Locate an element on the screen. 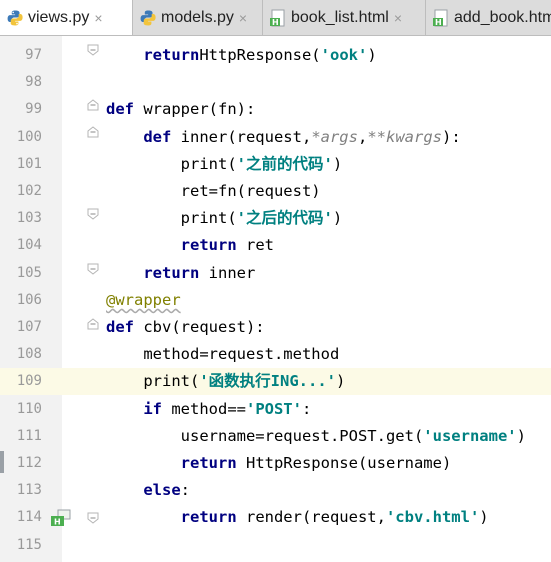  code-text: print('函数执行ING...') is located at coordinates (225, 381).